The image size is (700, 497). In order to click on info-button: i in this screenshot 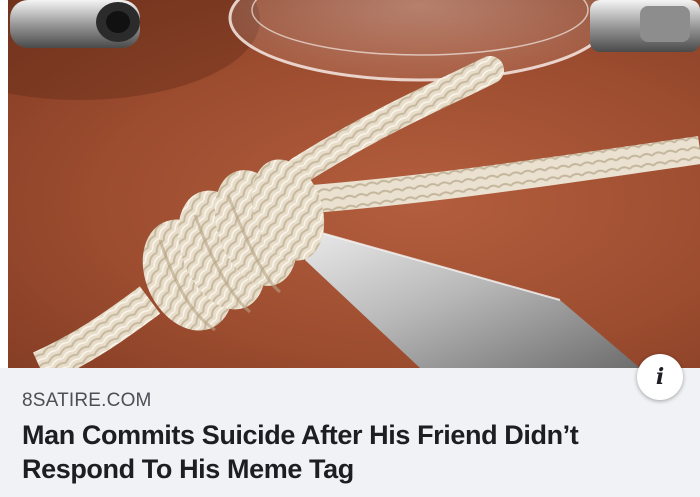, I will do `click(660, 377)`.